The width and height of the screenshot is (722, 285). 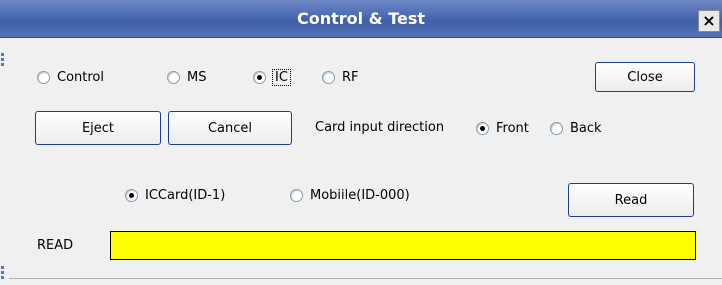 I want to click on radio-front-label: Front, so click(x=512, y=128).